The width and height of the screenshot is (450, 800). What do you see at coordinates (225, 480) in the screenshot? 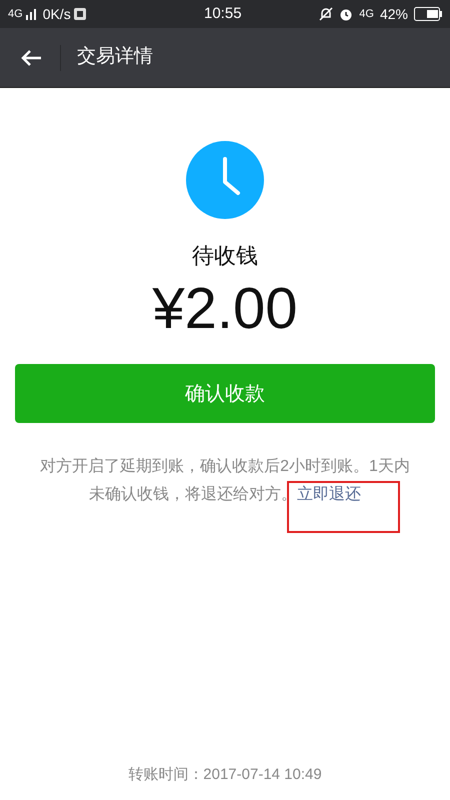
I see `notice-text: 对方开启了延期到账，确认收款后2小时到账。1天内未确认收钱，将退还给对方。立即退还` at bounding box center [225, 480].